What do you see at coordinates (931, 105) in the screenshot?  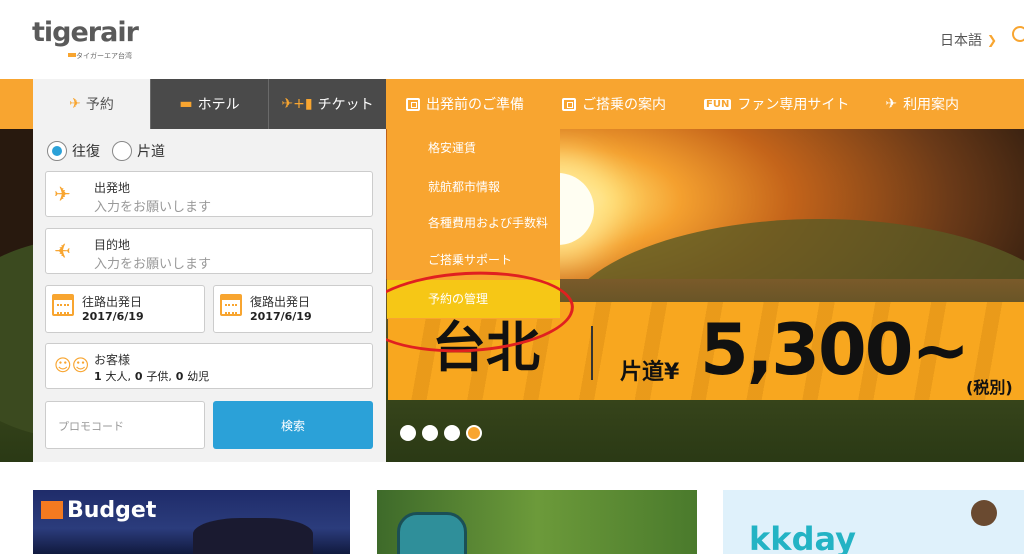 I see `nav-item-label: 利用案内` at bounding box center [931, 105].